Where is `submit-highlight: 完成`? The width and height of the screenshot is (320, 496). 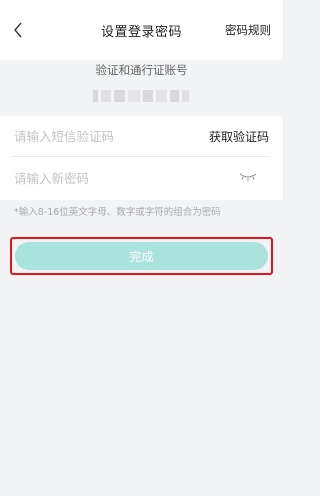 submit-highlight: 完成 is located at coordinates (141, 256).